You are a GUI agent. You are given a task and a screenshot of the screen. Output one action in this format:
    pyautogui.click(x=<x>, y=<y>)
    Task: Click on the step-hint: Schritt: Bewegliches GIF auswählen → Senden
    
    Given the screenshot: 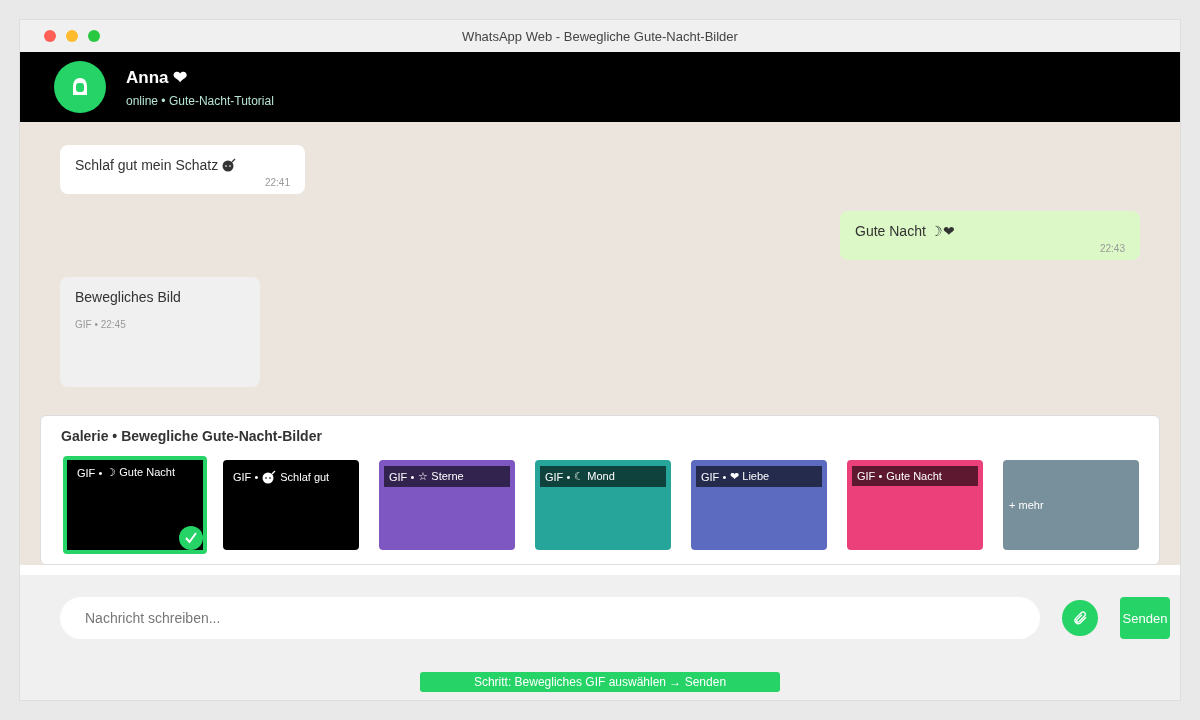 What is the action you would take?
    pyautogui.click(x=600, y=682)
    